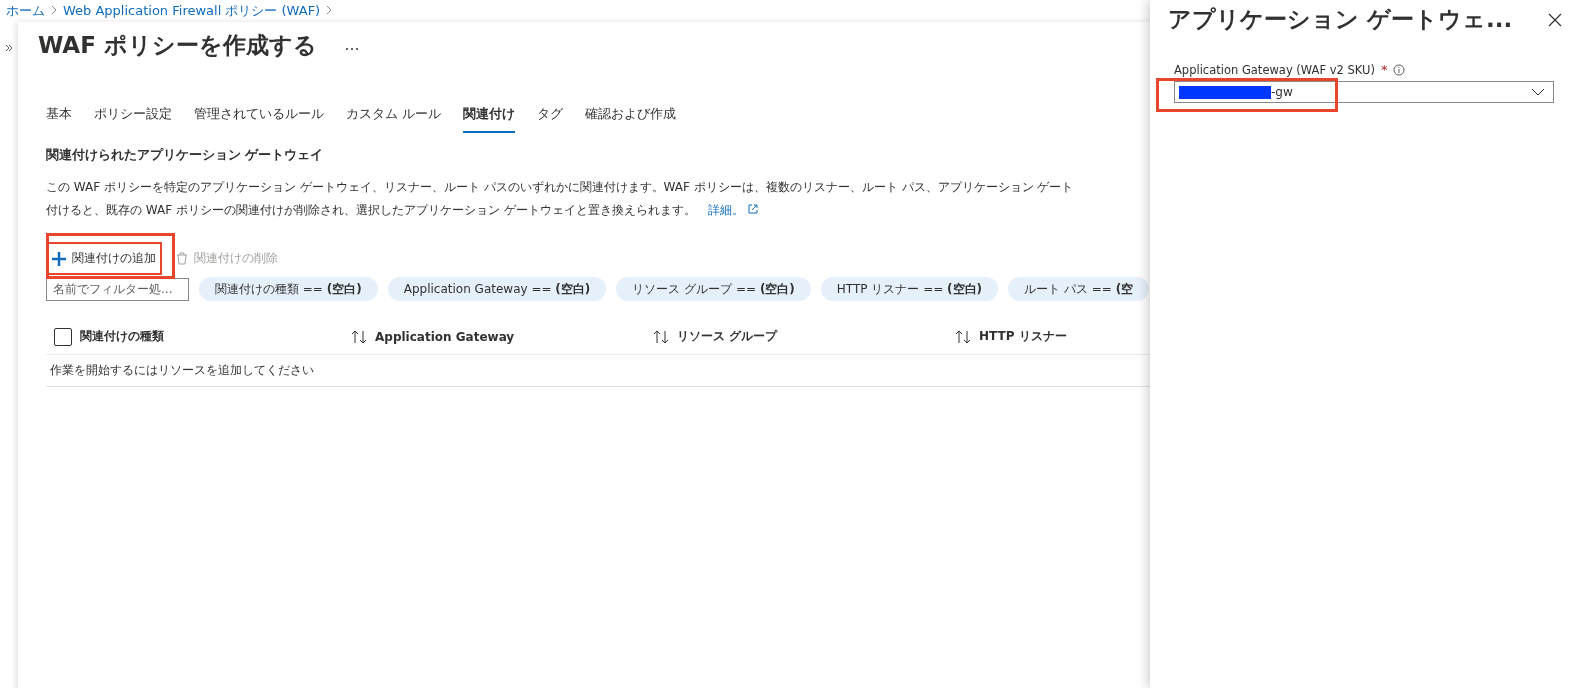  What do you see at coordinates (497, 289) in the screenshot?
I see `filter-chip: Application Gateway == (空白)` at bounding box center [497, 289].